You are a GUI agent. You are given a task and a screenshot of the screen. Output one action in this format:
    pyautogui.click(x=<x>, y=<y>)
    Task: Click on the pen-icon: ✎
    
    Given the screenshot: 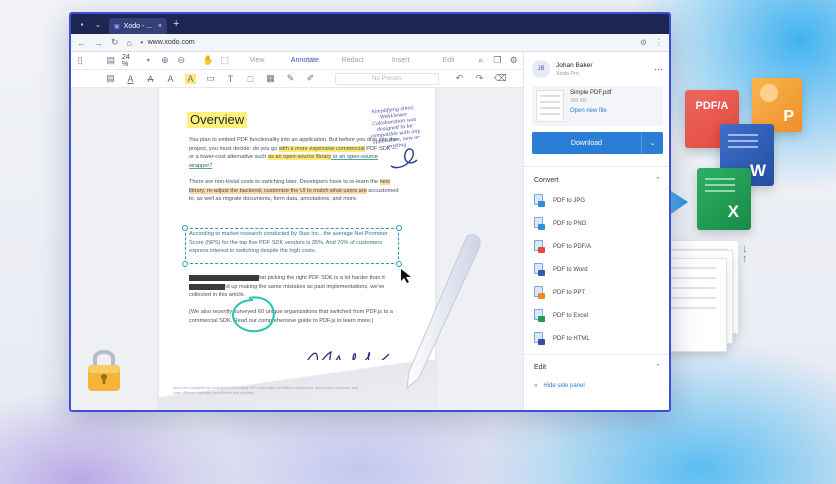 What is the action you would take?
    pyautogui.click(x=290, y=78)
    